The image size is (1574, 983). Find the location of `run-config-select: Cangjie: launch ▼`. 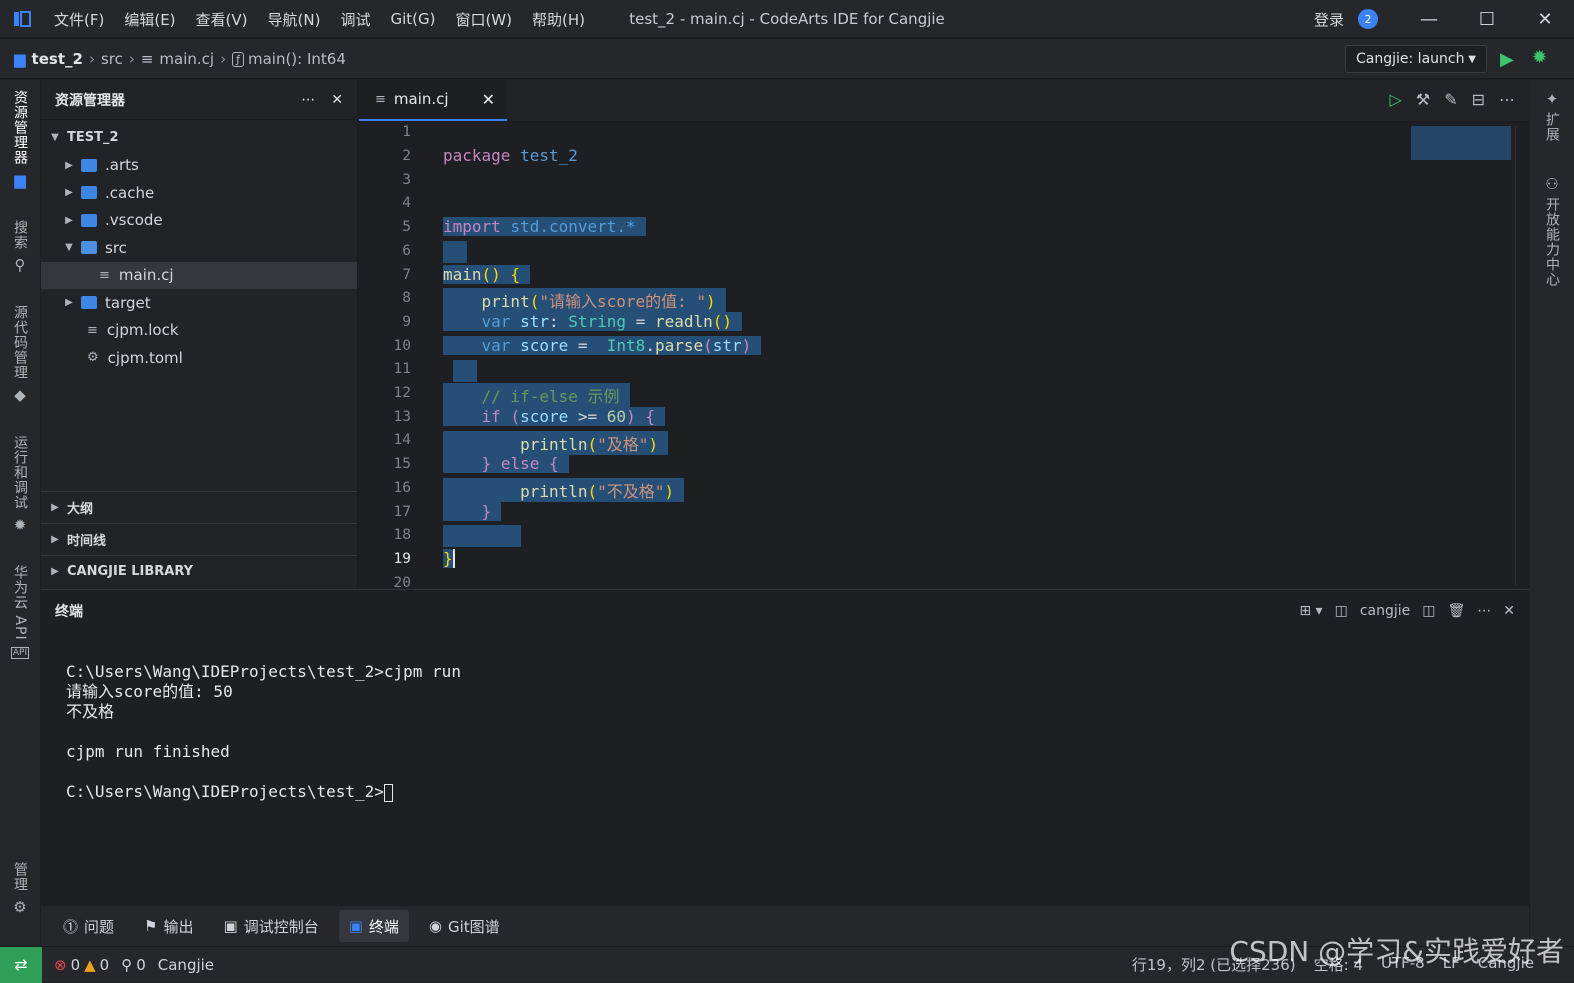

run-config-select: Cangjie: launch ▼ is located at coordinates (1416, 59).